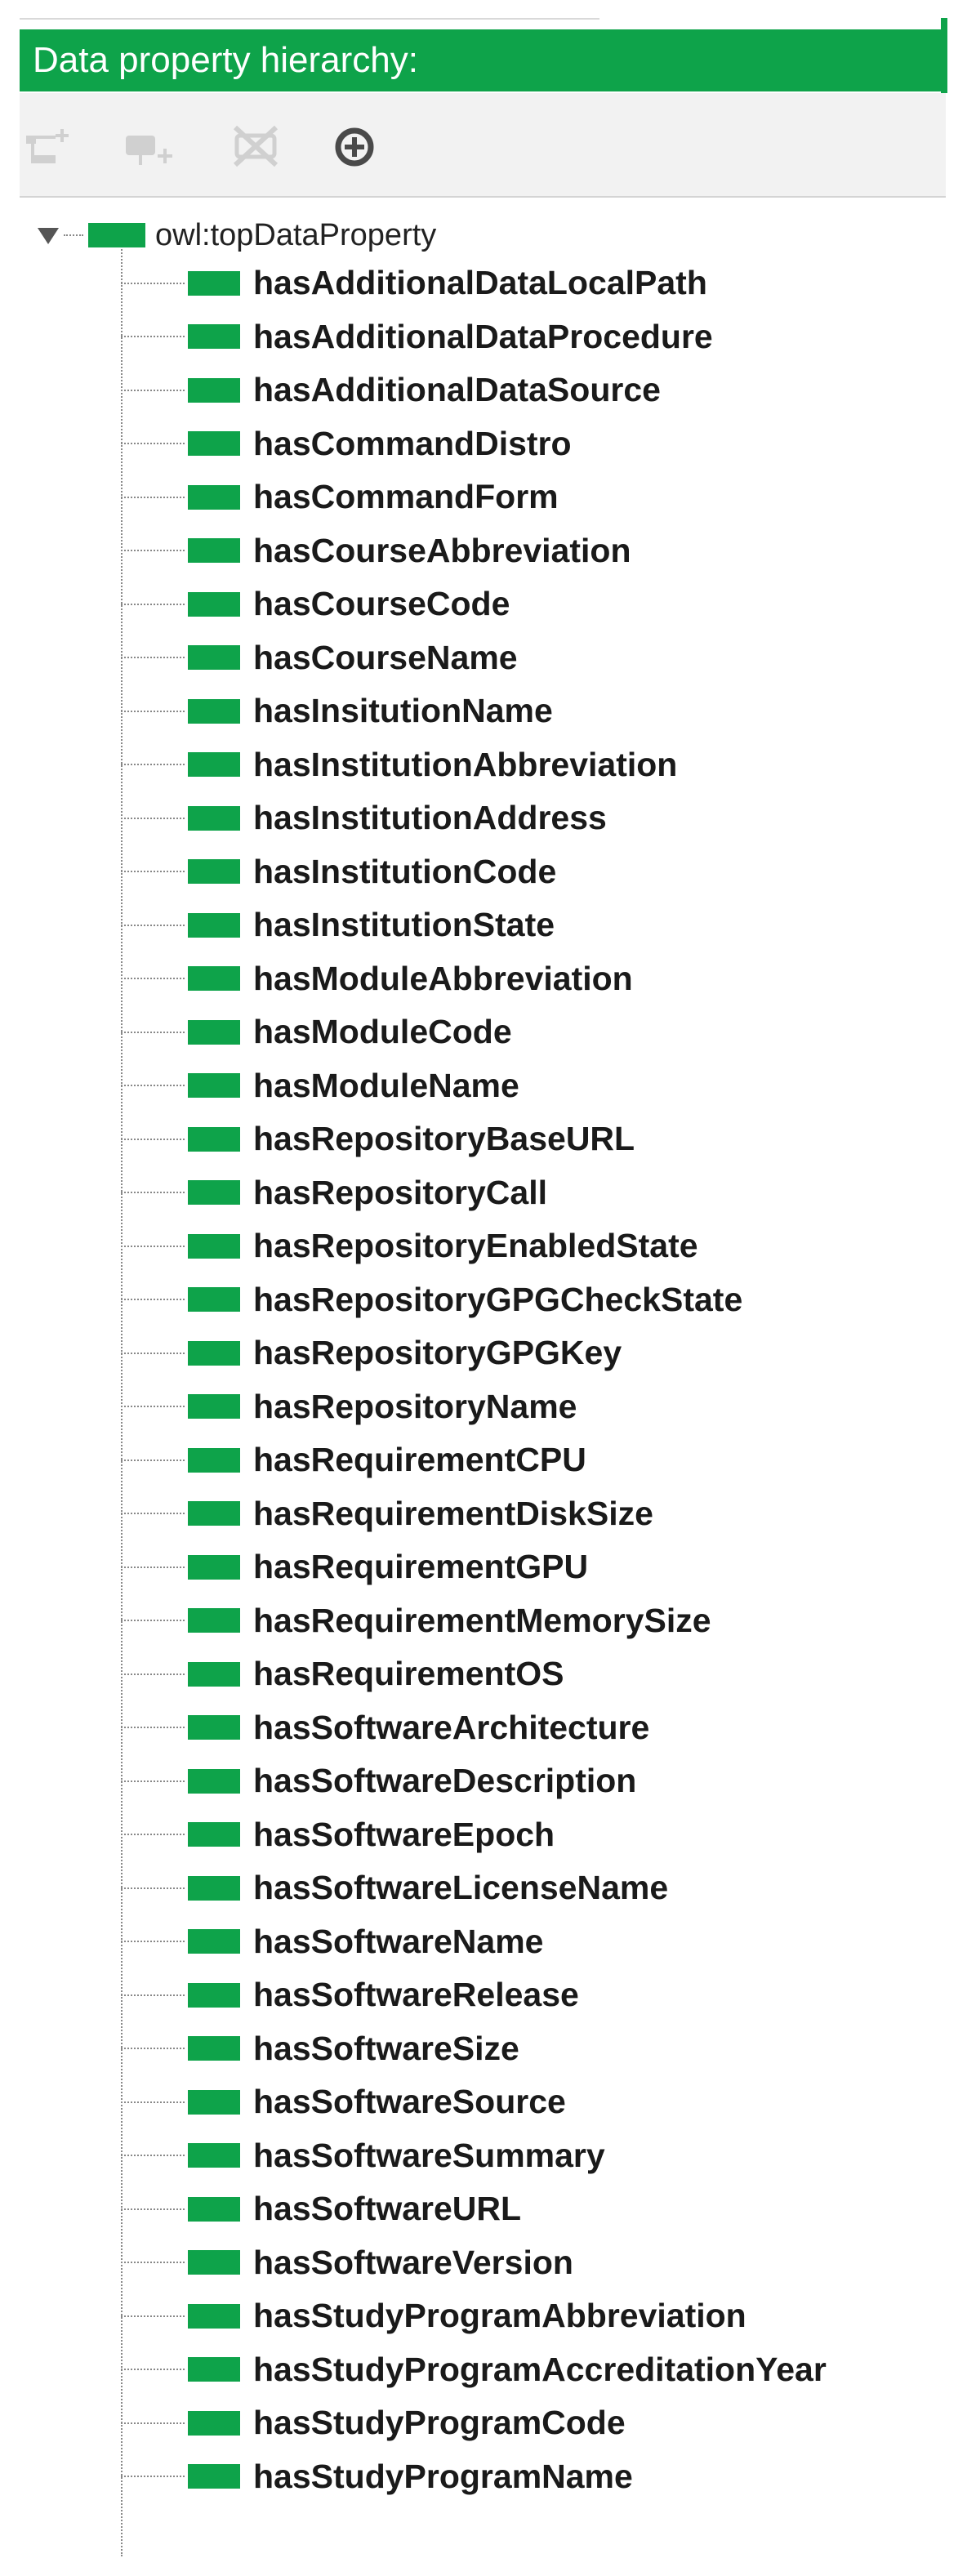 The width and height of the screenshot is (976, 2576). I want to click on tree-node-label: hasModuleAbbreviation, so click(443, 978).